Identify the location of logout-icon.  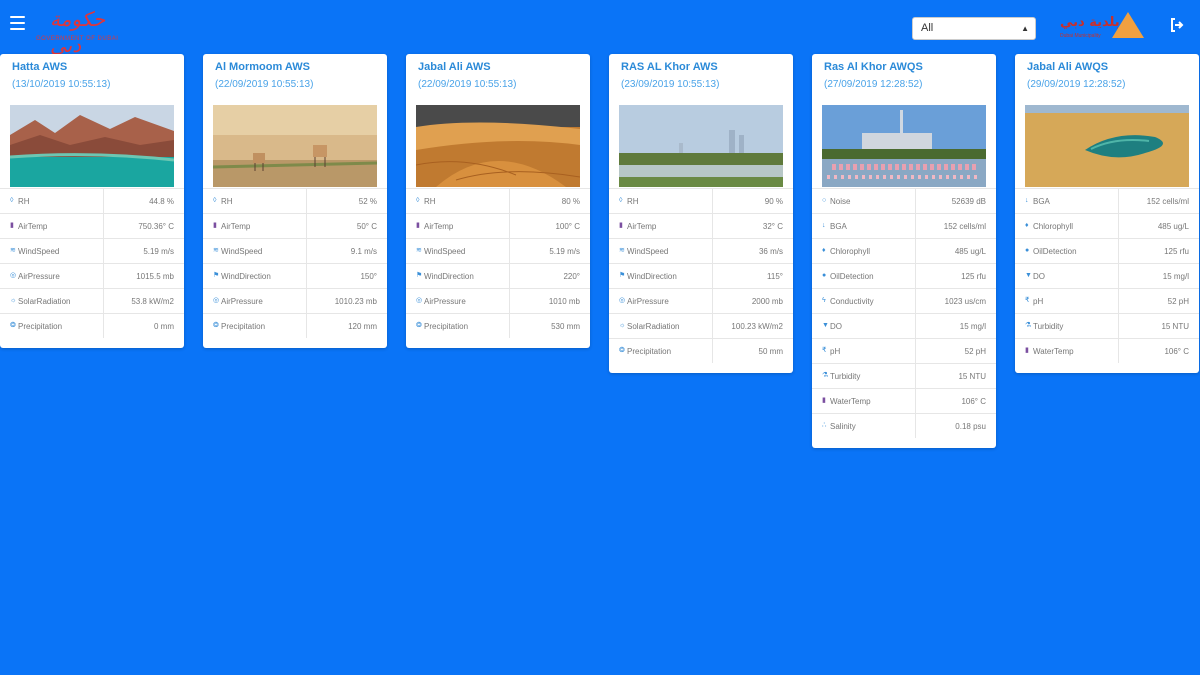
(1177, 25).